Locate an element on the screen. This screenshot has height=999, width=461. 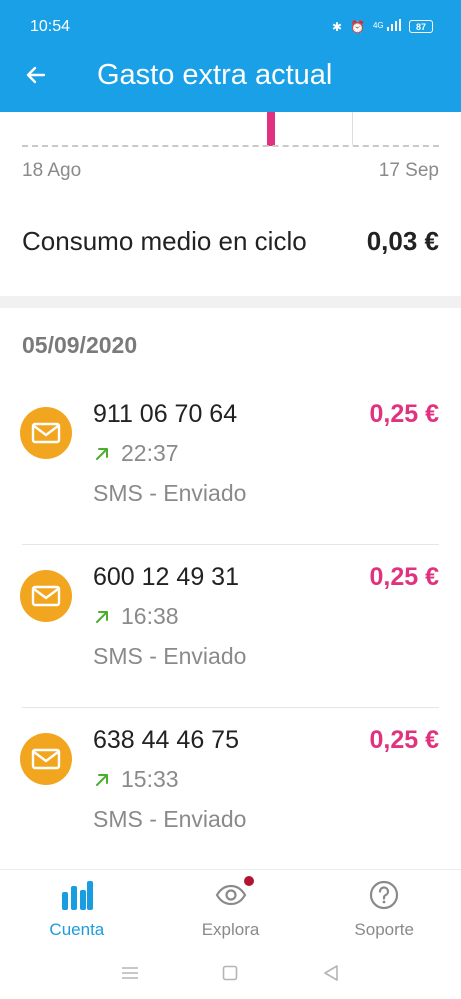
menu-icon is located at coordinates (130, 973).